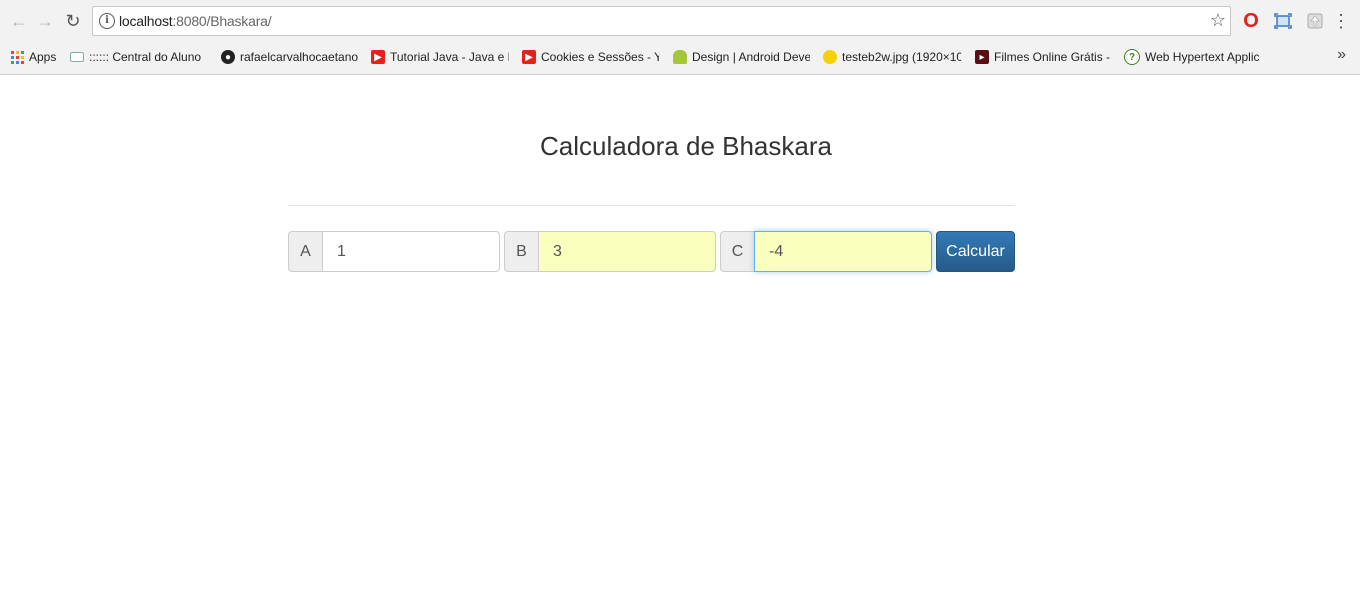 Image resolution: width=1360 pixels, height=615 pixels. I want to click on apps-grid-icon, so click(17, 57).